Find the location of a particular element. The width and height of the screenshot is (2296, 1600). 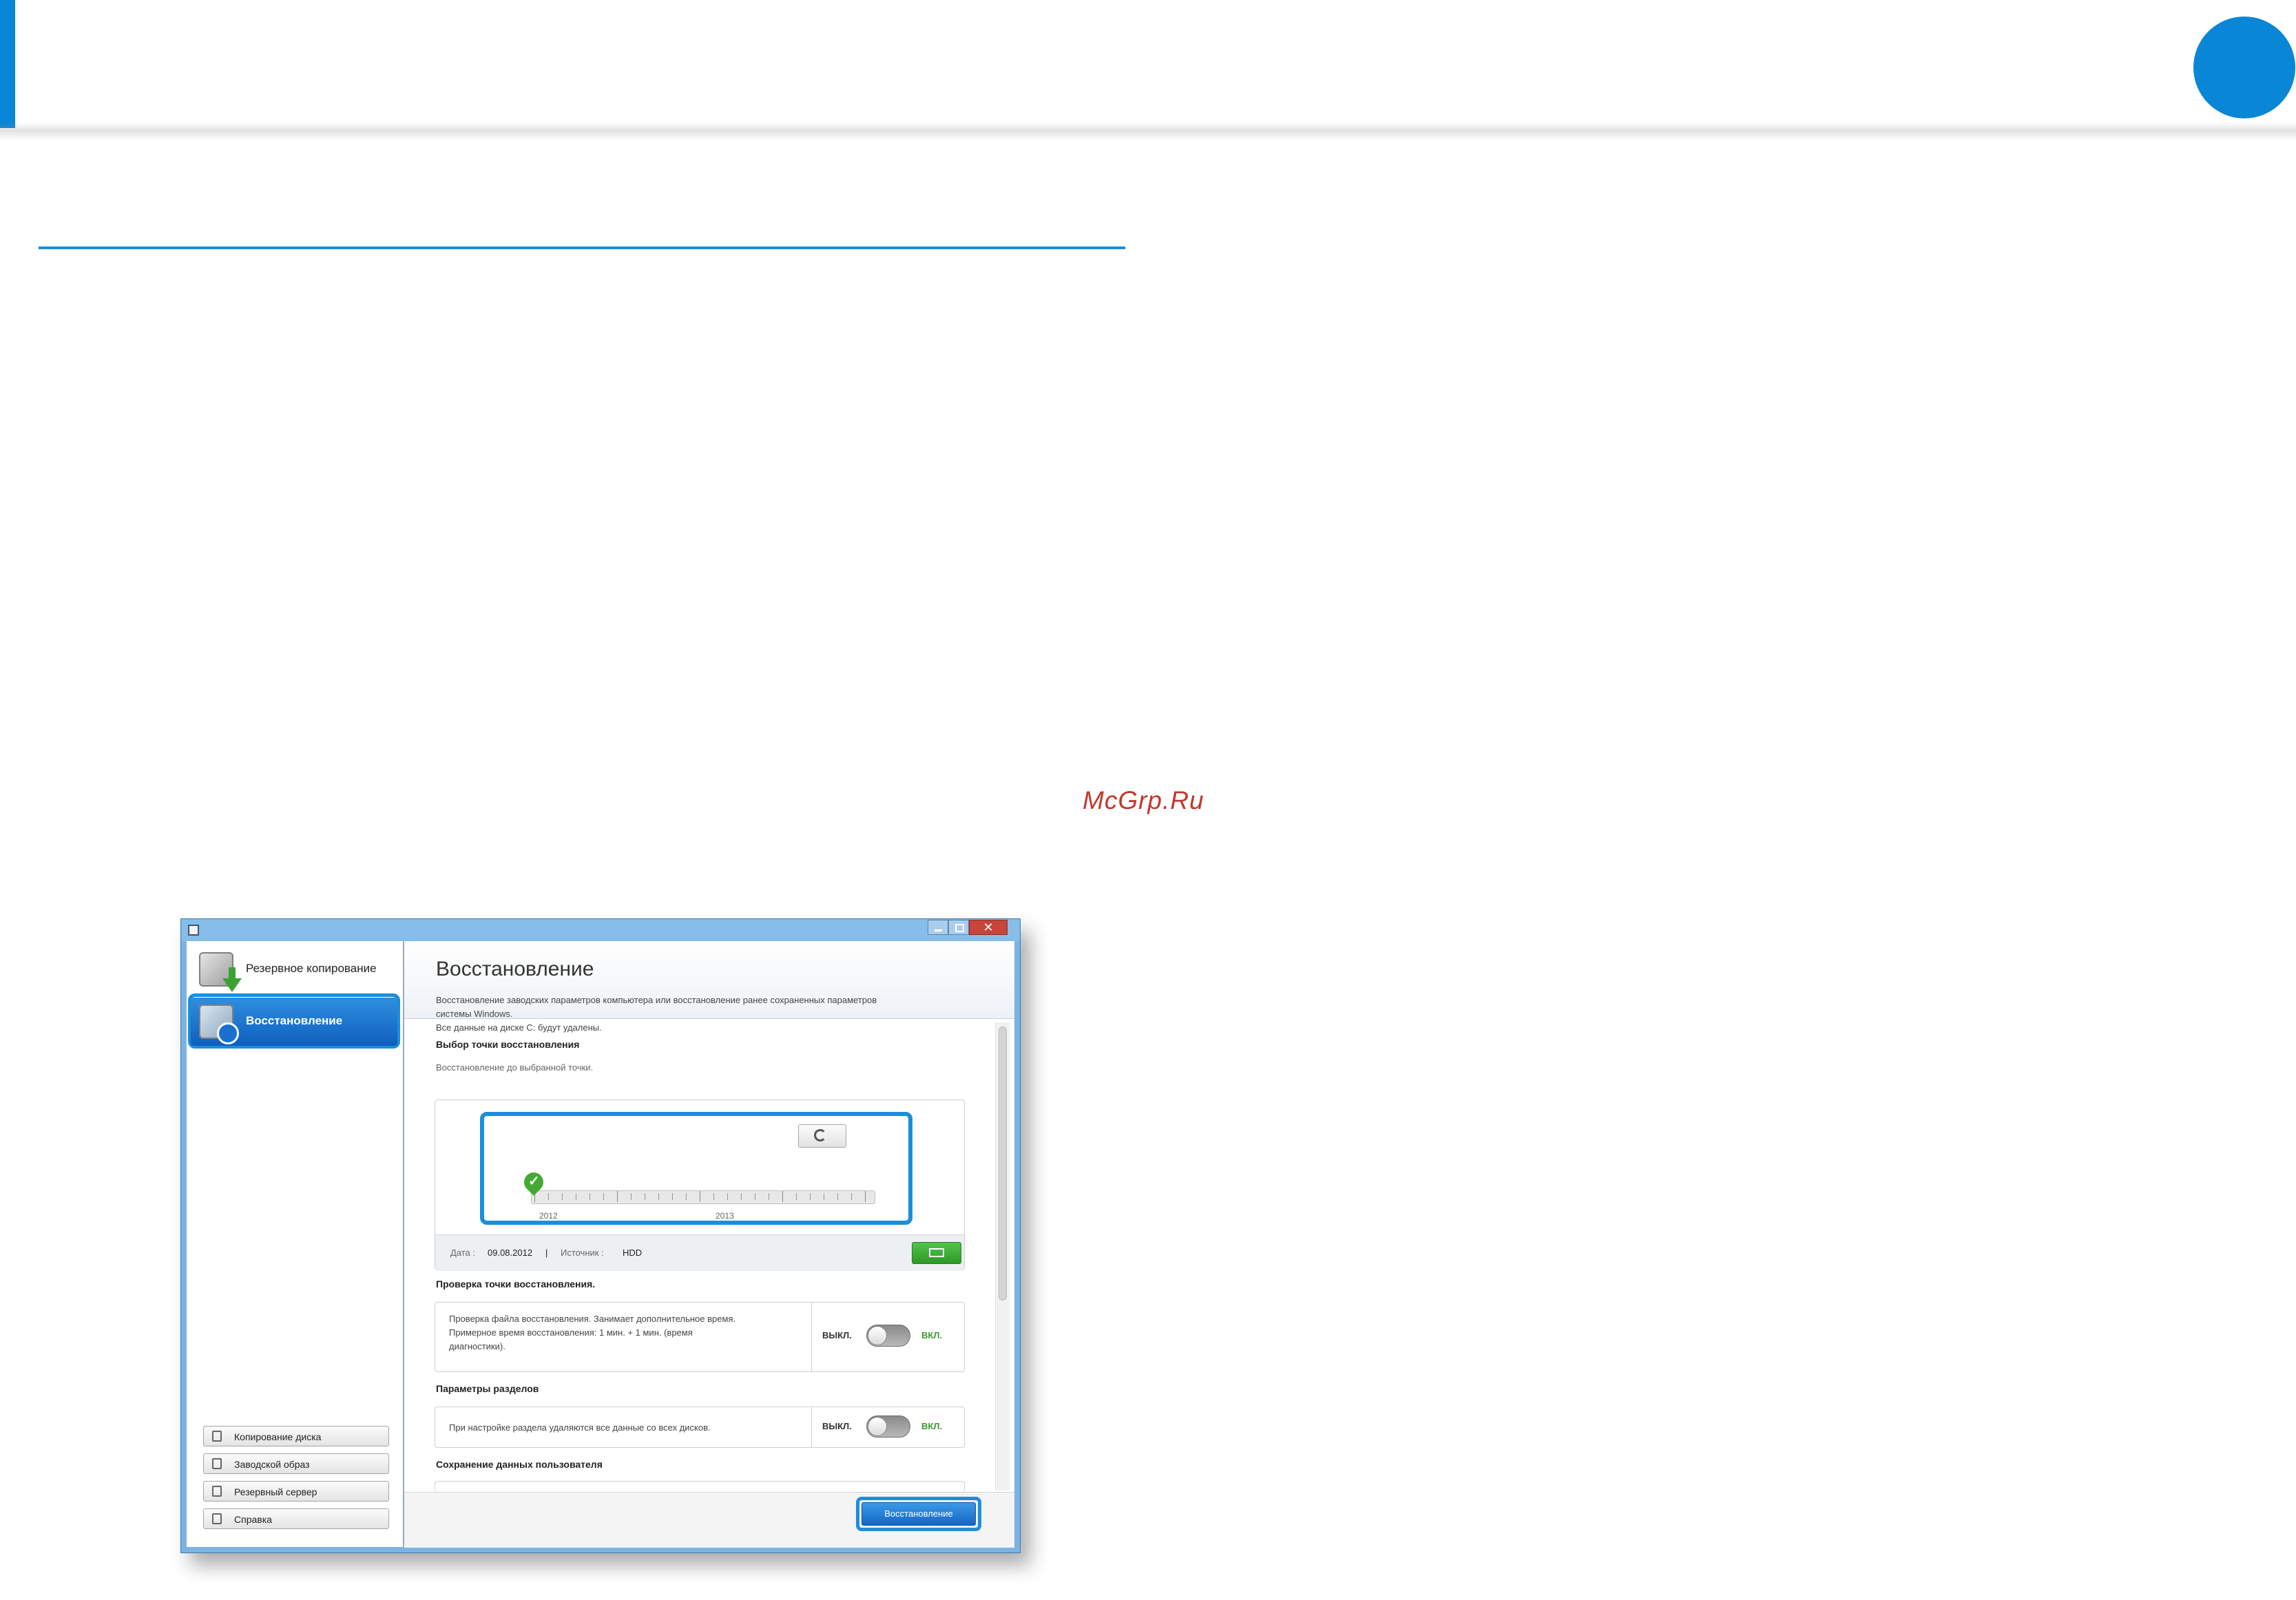

close-button: ✕ is located at coordinates (988, 927).